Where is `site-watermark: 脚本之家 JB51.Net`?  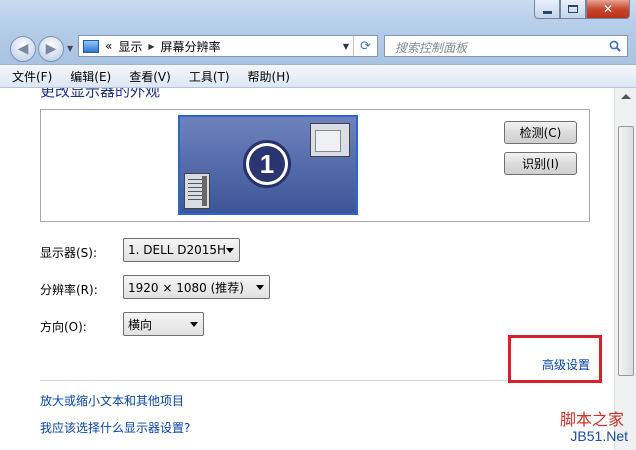
site-watermark: 脚本之家 JB51.Net is located at coordinates (573, 427).